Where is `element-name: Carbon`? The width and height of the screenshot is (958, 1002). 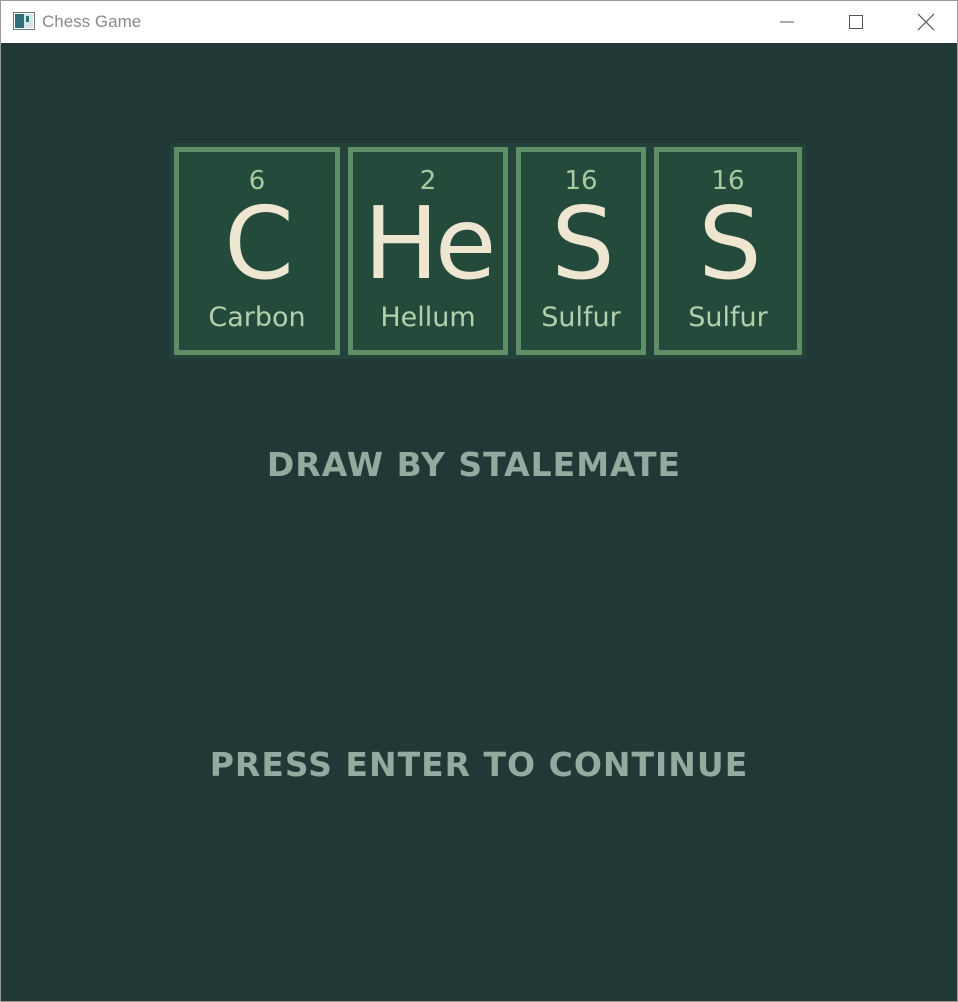 element-name: Carbon is located at coordinates (257, 317).